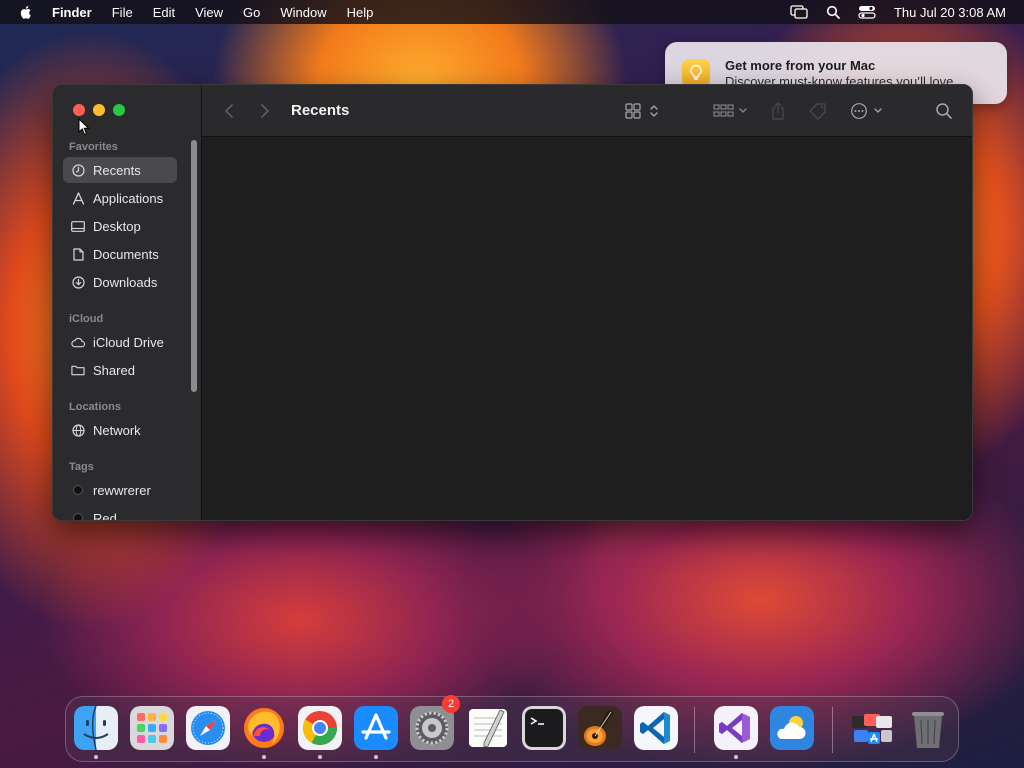  I want to click on sidebar-tag-red: Red, so click(120, 513).